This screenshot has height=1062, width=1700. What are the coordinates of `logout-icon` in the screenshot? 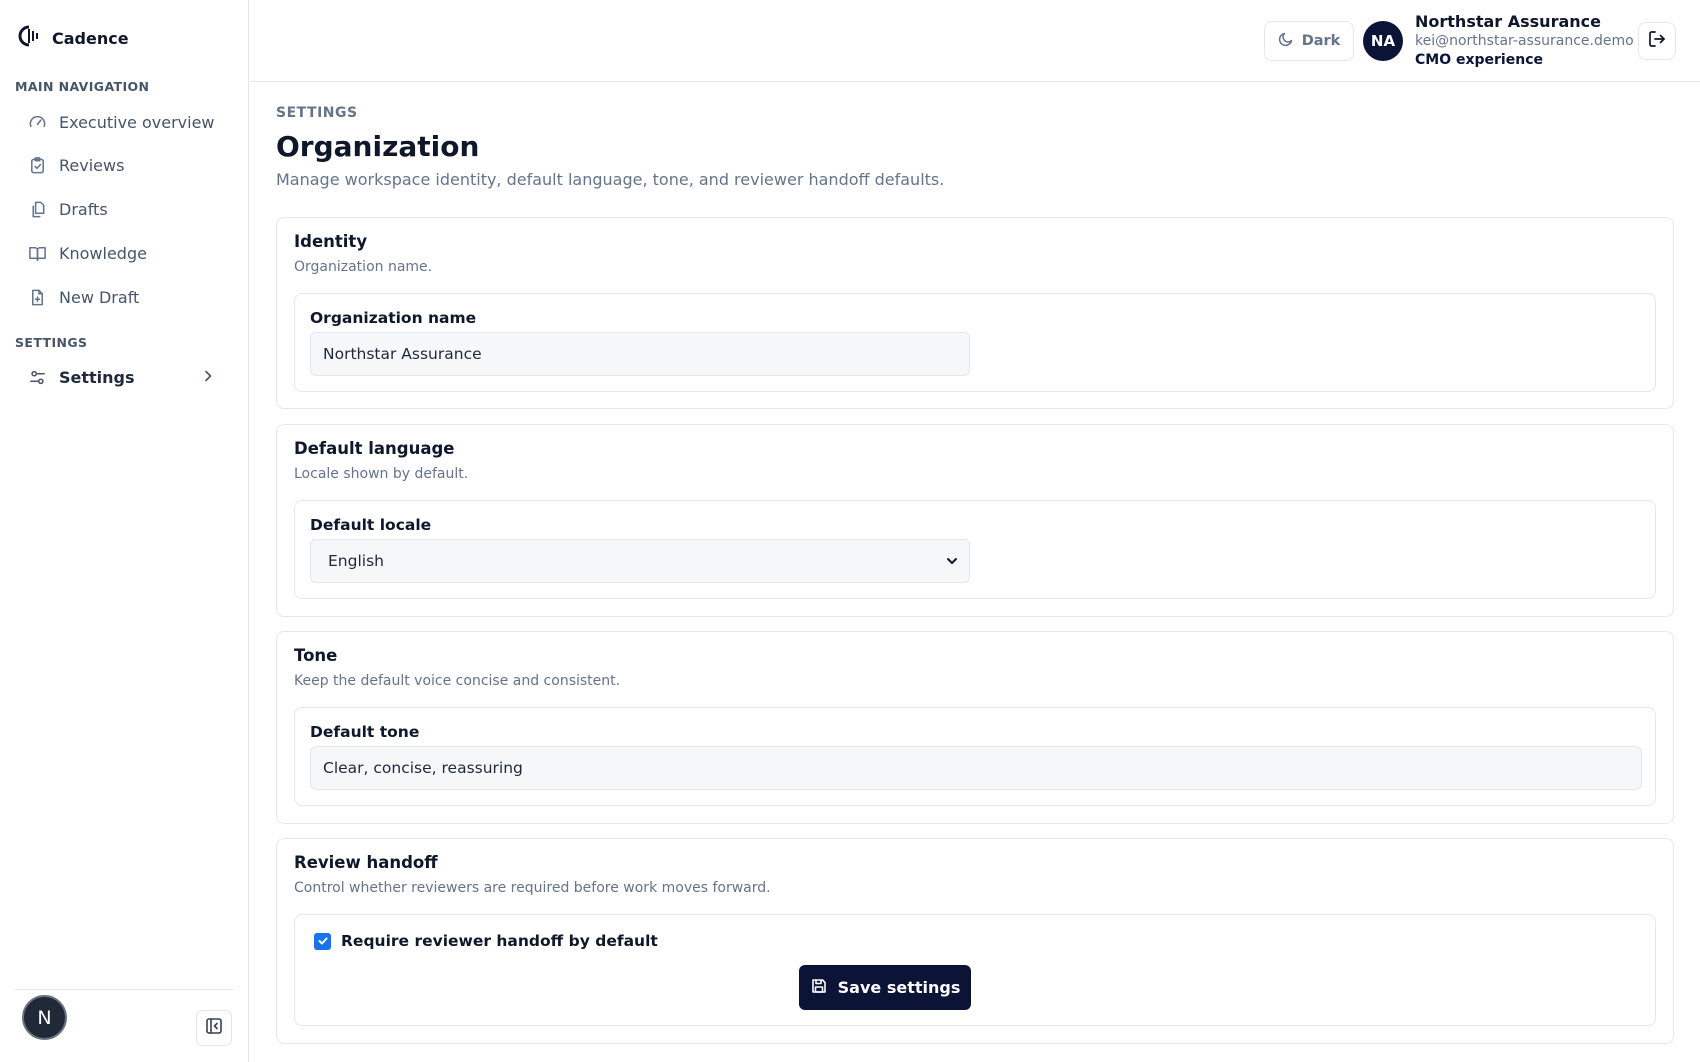 It's located at (1657, 41).